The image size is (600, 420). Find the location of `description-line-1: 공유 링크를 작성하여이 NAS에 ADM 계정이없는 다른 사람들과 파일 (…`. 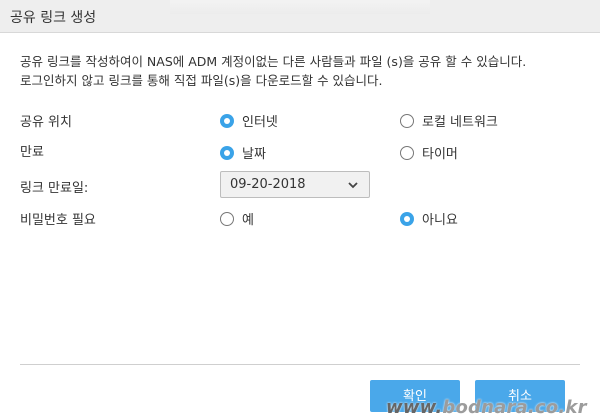

description-line-1: 공유 링크를 작성하여이 NAS에 ADM 계정이없는 다른 사람들과 파일 (… is located at coordinates (273, 61).